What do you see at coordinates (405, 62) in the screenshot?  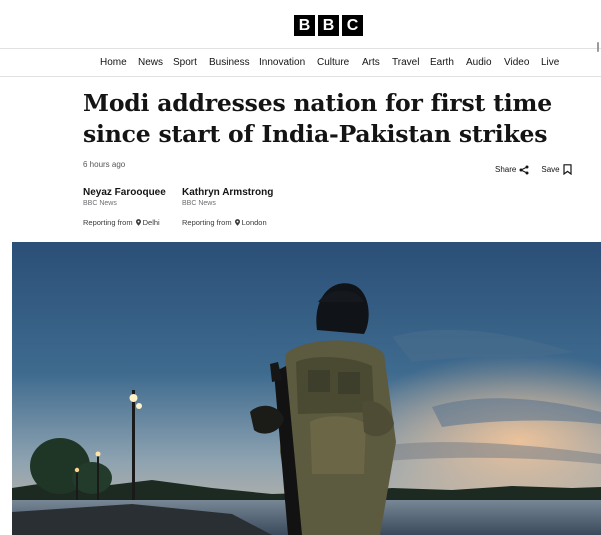 I see `nav-item-travel: Travel` at bounding box center [405, 62].